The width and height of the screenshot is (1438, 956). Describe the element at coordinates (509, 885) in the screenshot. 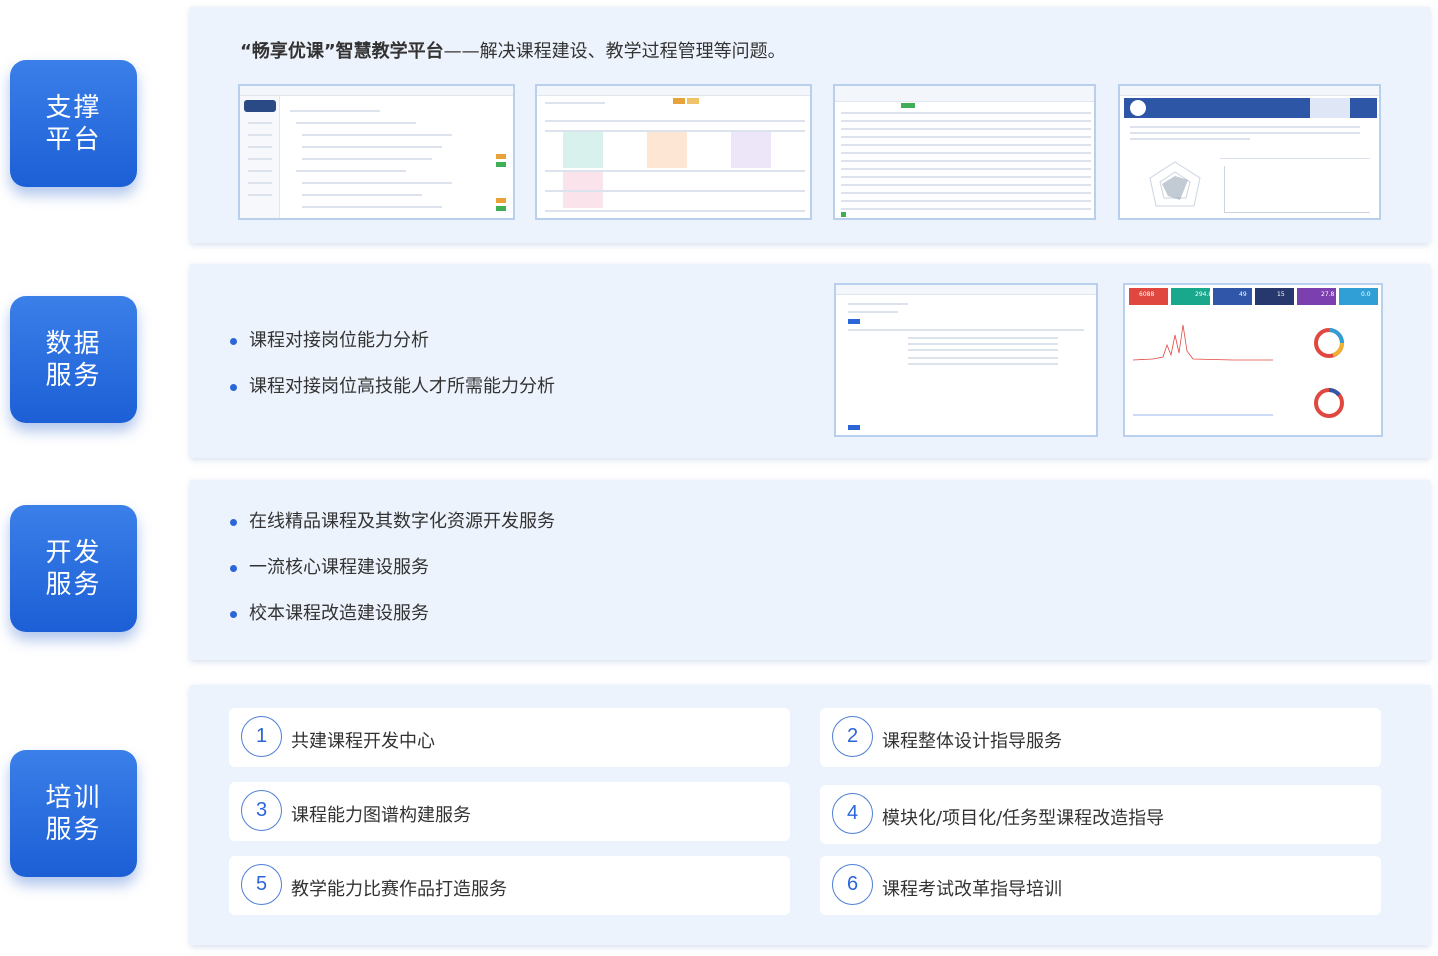

I see `training-item-5: 5 教学能力比赛作品打造服务` at that location.